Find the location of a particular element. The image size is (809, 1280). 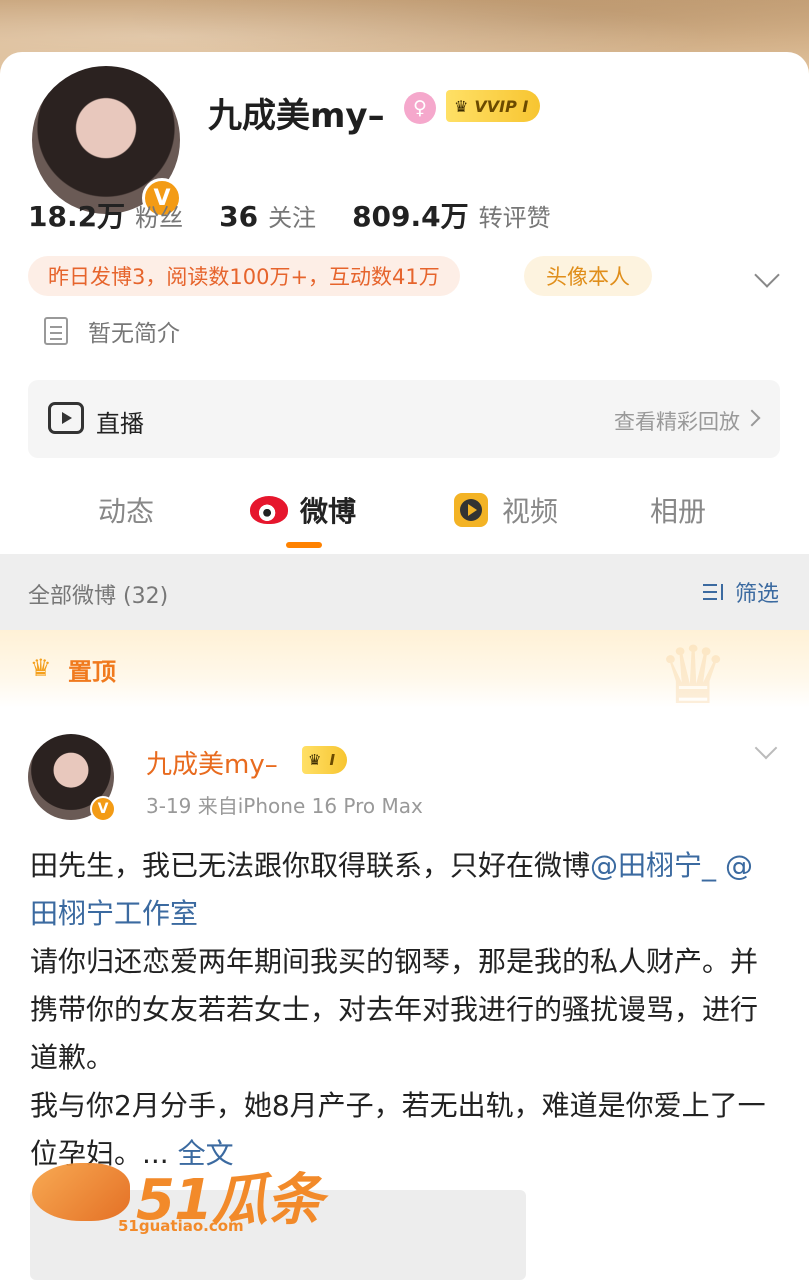

tab-feed-label: 动态 is located at coordinates (126, 511).